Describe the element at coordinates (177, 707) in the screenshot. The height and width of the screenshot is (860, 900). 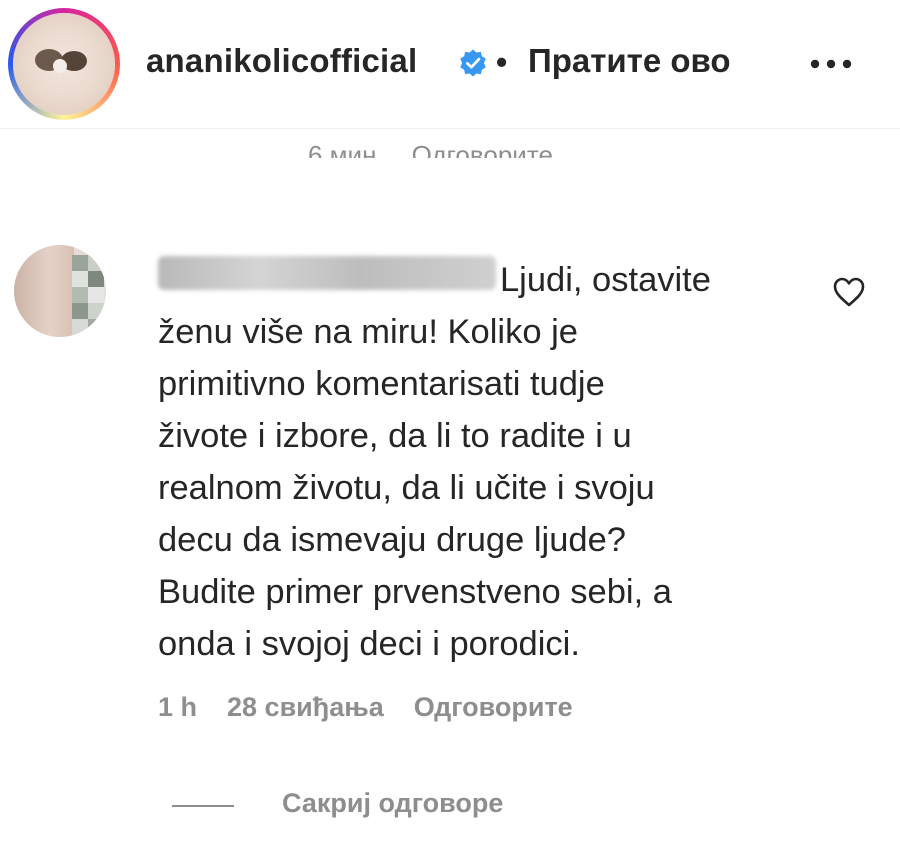
I see `comment-time: 1 h` at that location.